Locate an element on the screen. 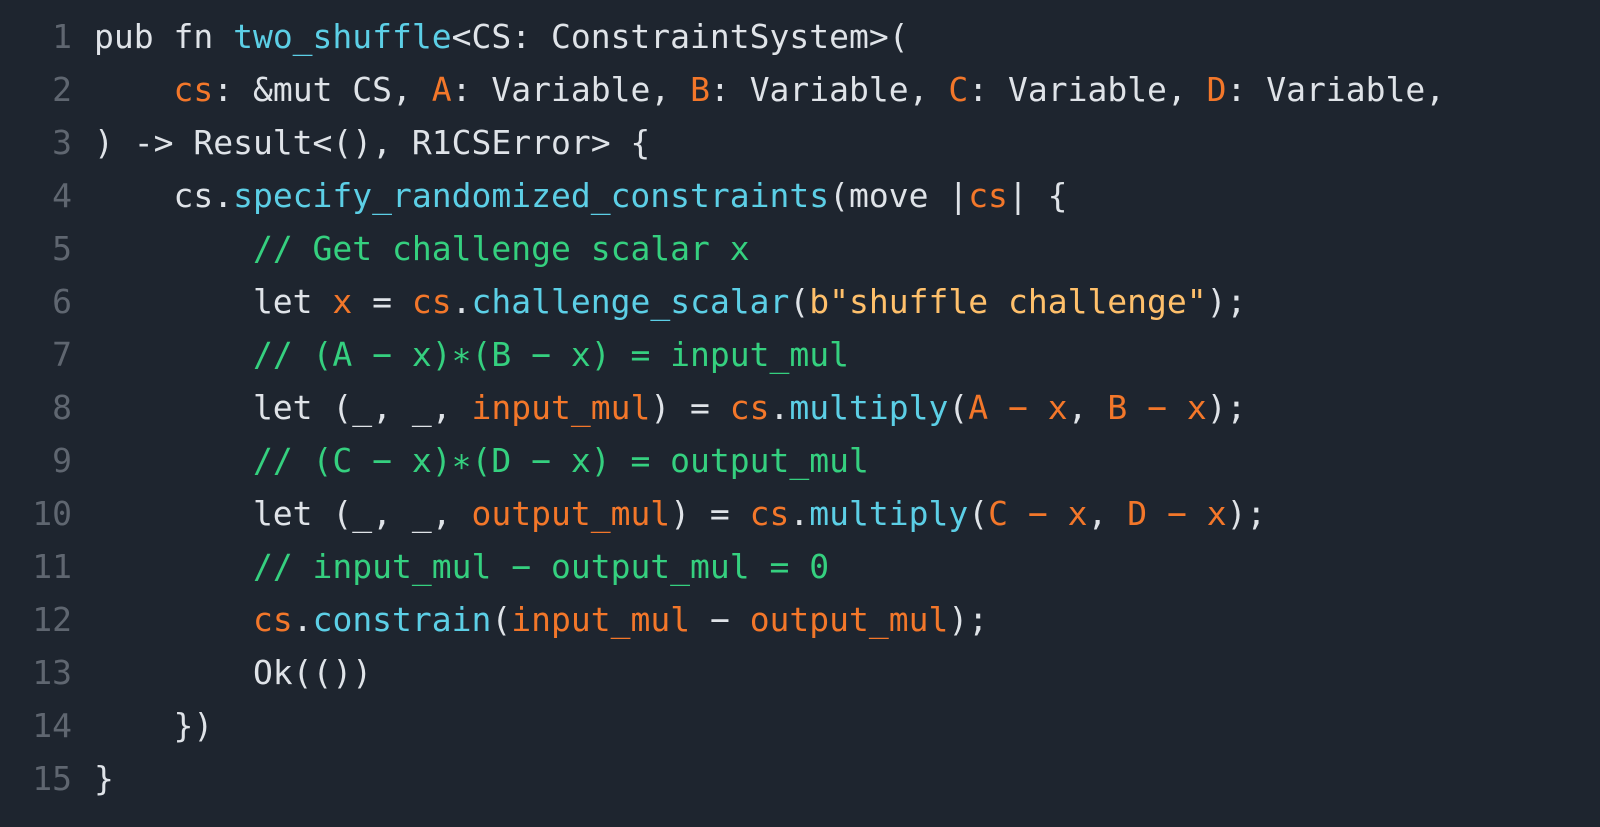  code-text: : &mut CS, is located at coordinates (322, 89).